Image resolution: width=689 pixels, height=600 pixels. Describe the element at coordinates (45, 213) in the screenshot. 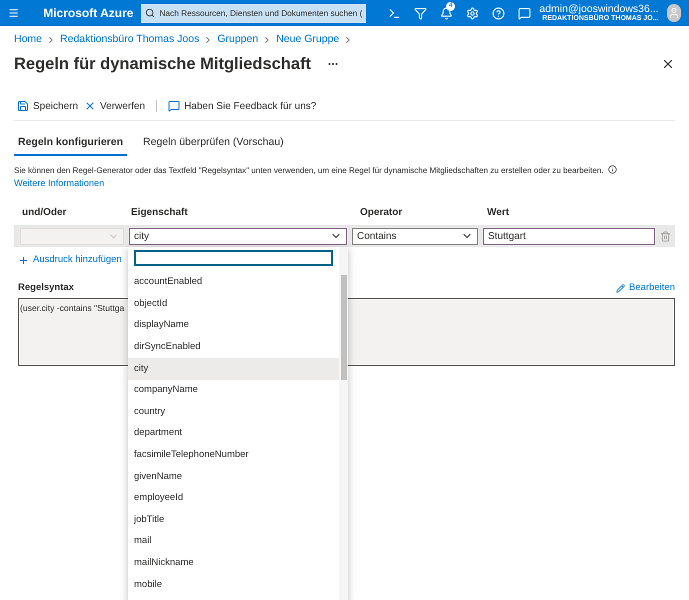

I see `column-header: und/Oder` at that location.